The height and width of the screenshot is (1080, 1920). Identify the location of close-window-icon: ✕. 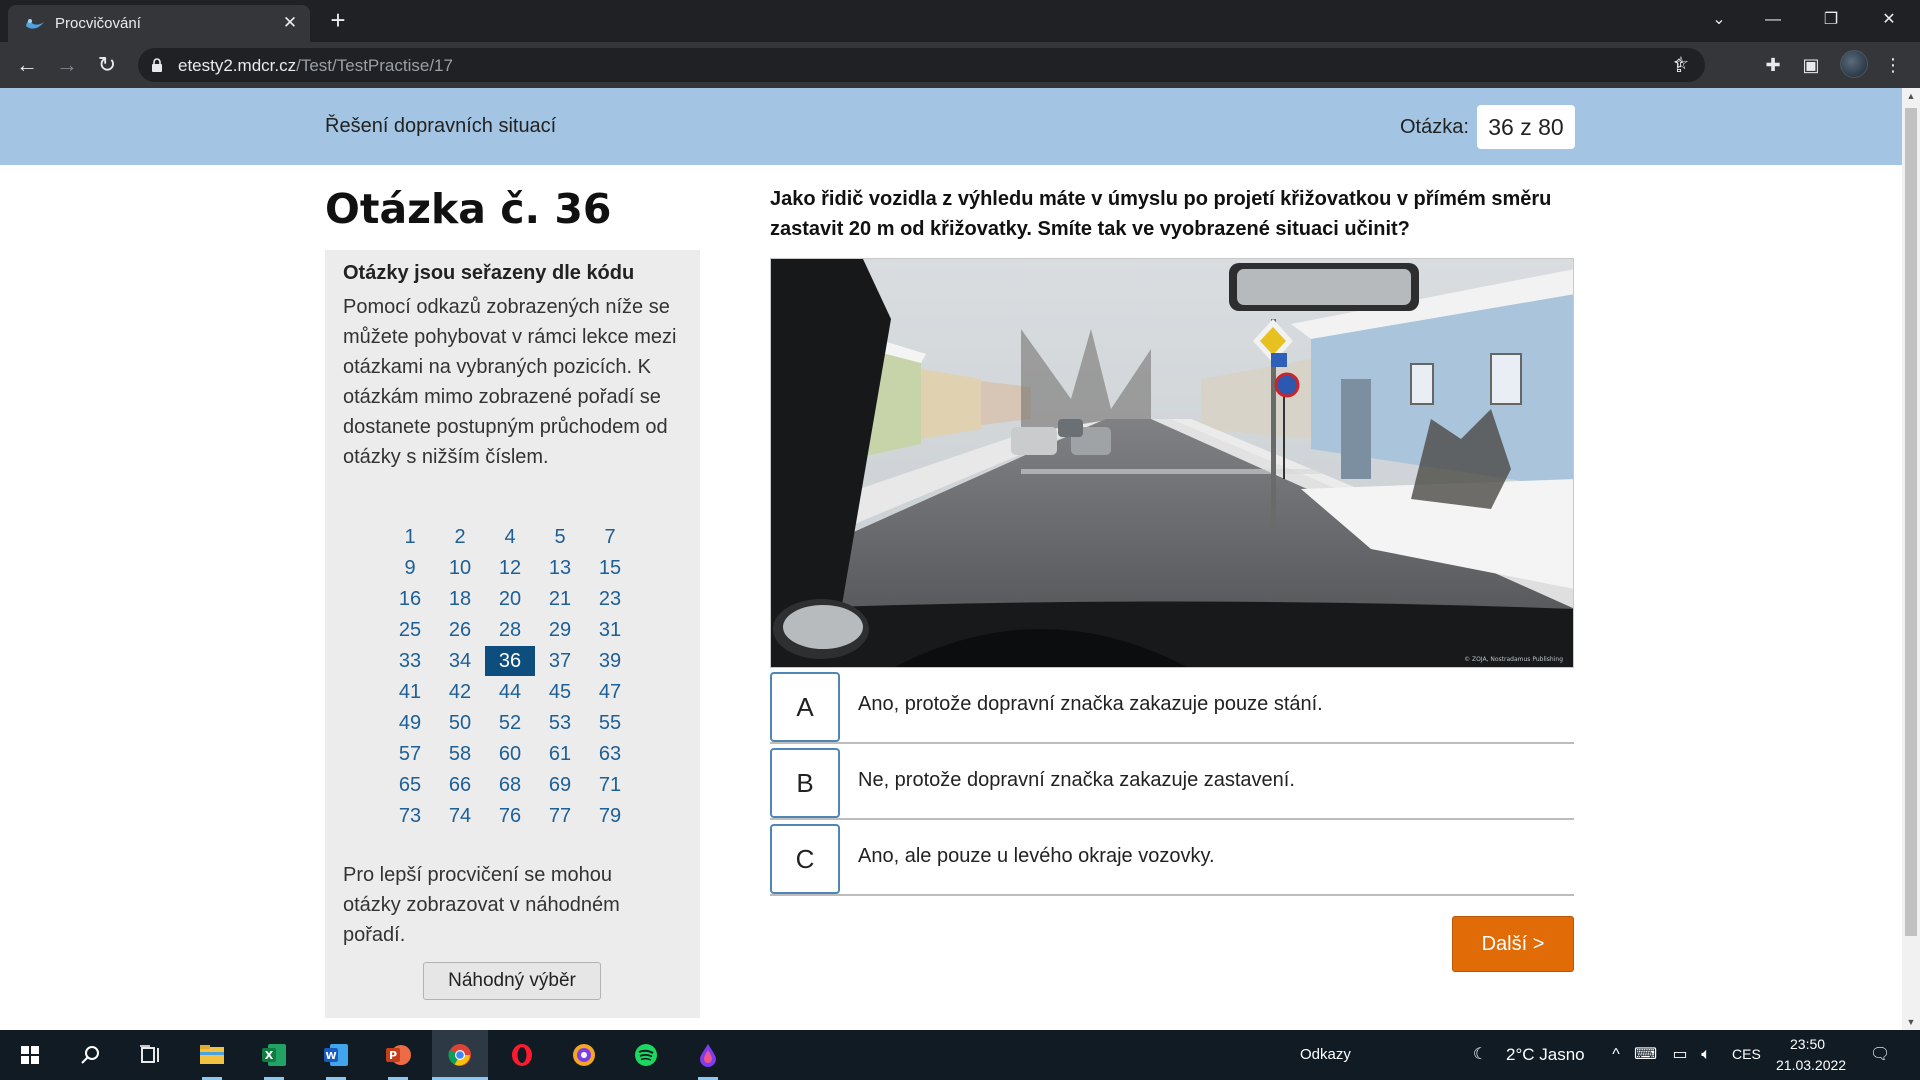
(1889, 20).